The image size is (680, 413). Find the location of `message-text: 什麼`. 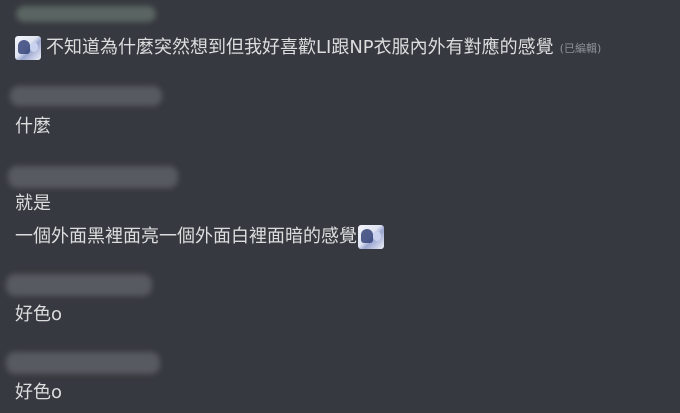

message-text: 什麼 is located at coordinates (33, 126).